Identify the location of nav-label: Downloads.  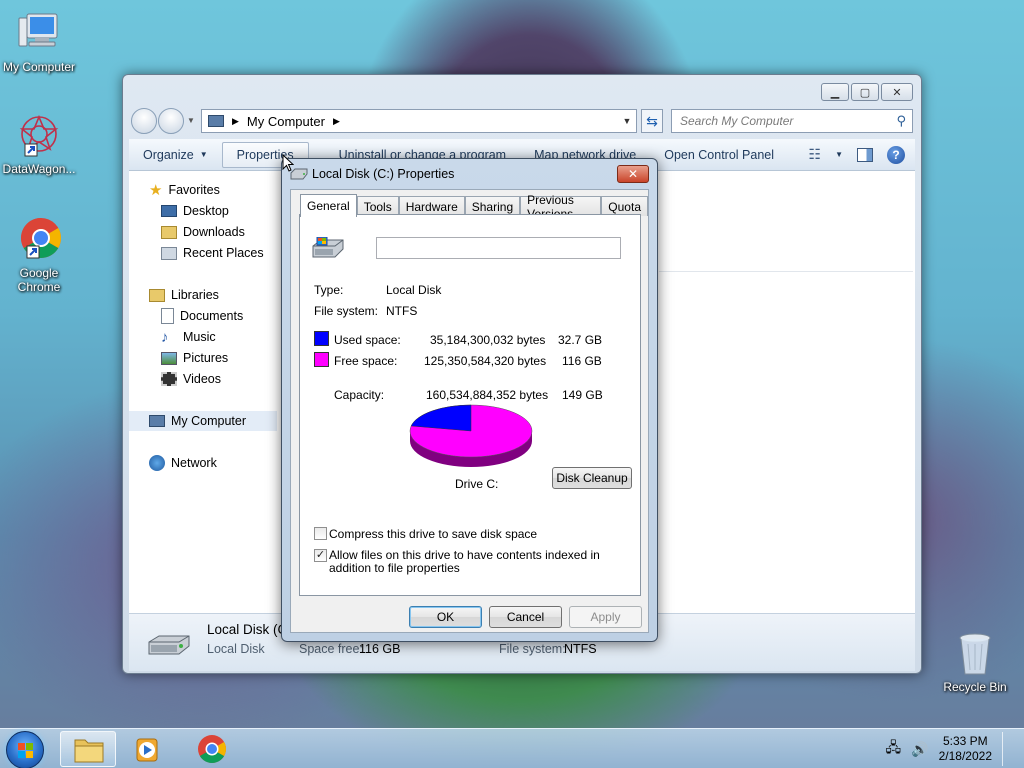
(214, 232).